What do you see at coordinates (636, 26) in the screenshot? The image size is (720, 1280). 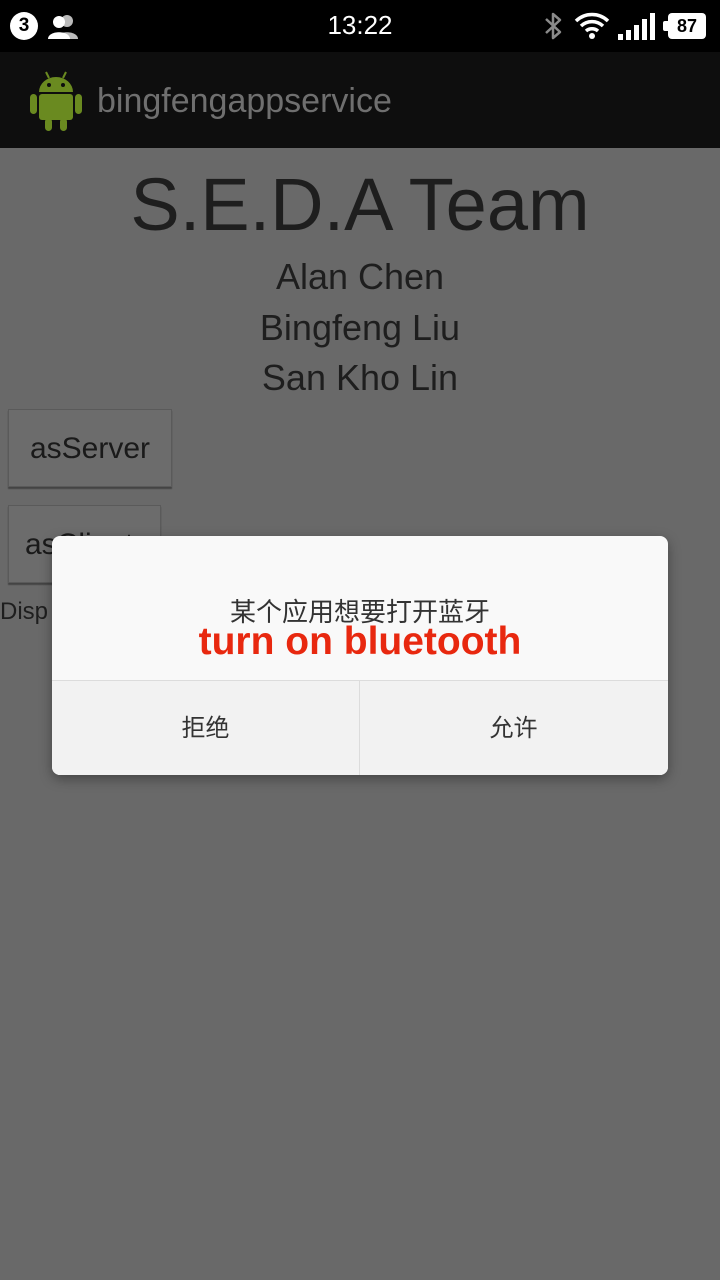 I see `signal-icon` at bounding box center [636, 26].